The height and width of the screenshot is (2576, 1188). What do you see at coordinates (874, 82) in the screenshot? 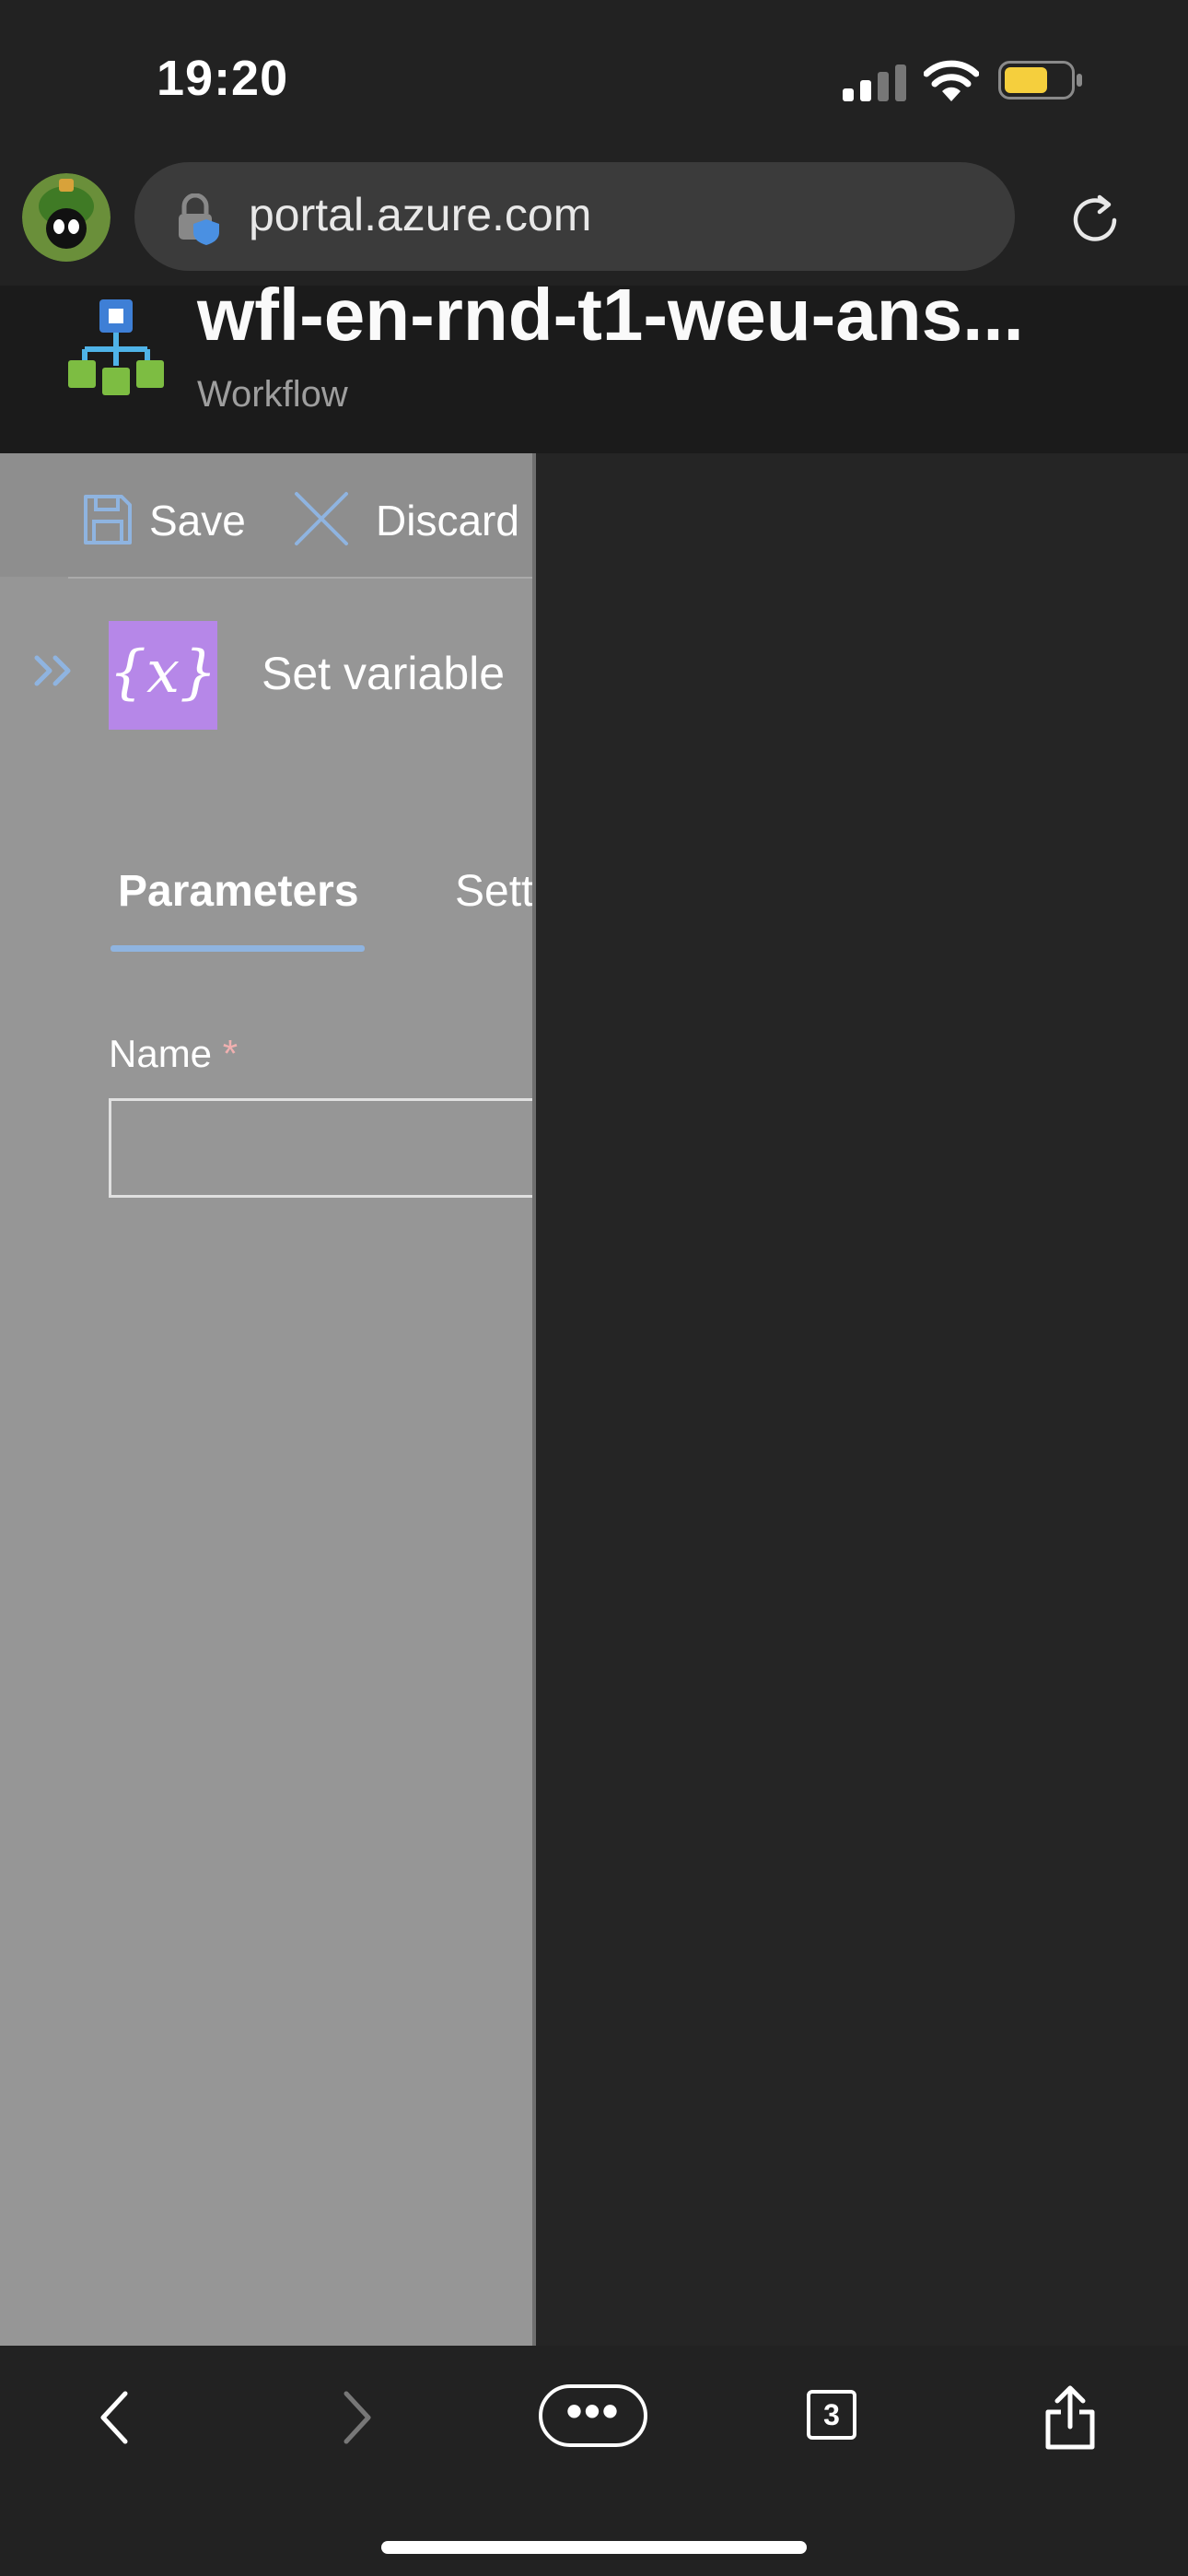
I see `cellular-signal-icon` at bounding box center [874, 82].